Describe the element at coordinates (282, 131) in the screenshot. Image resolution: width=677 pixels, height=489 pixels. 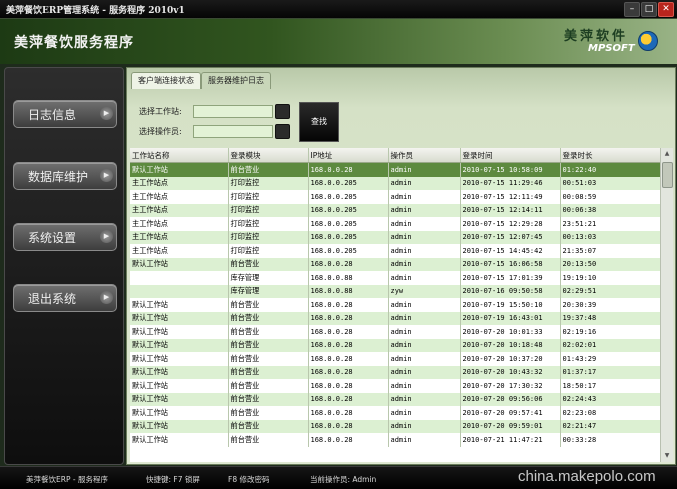
I see `operator-dropdown-button` at that location.